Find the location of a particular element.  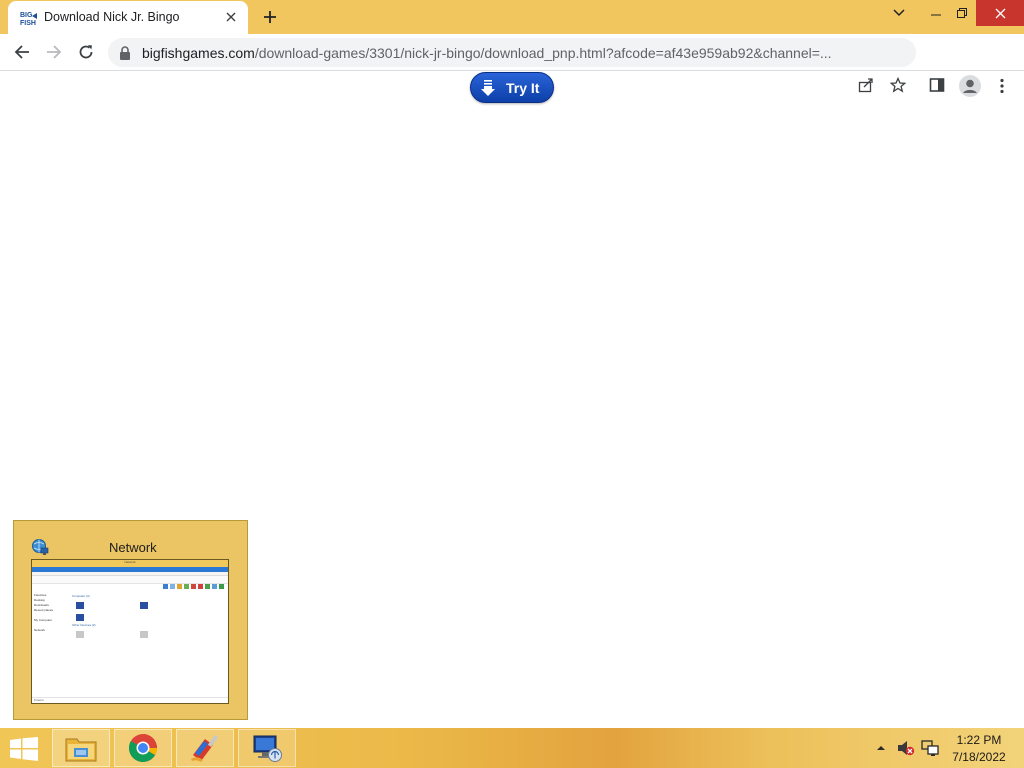

share-icon is located at coordinates (865, 85).